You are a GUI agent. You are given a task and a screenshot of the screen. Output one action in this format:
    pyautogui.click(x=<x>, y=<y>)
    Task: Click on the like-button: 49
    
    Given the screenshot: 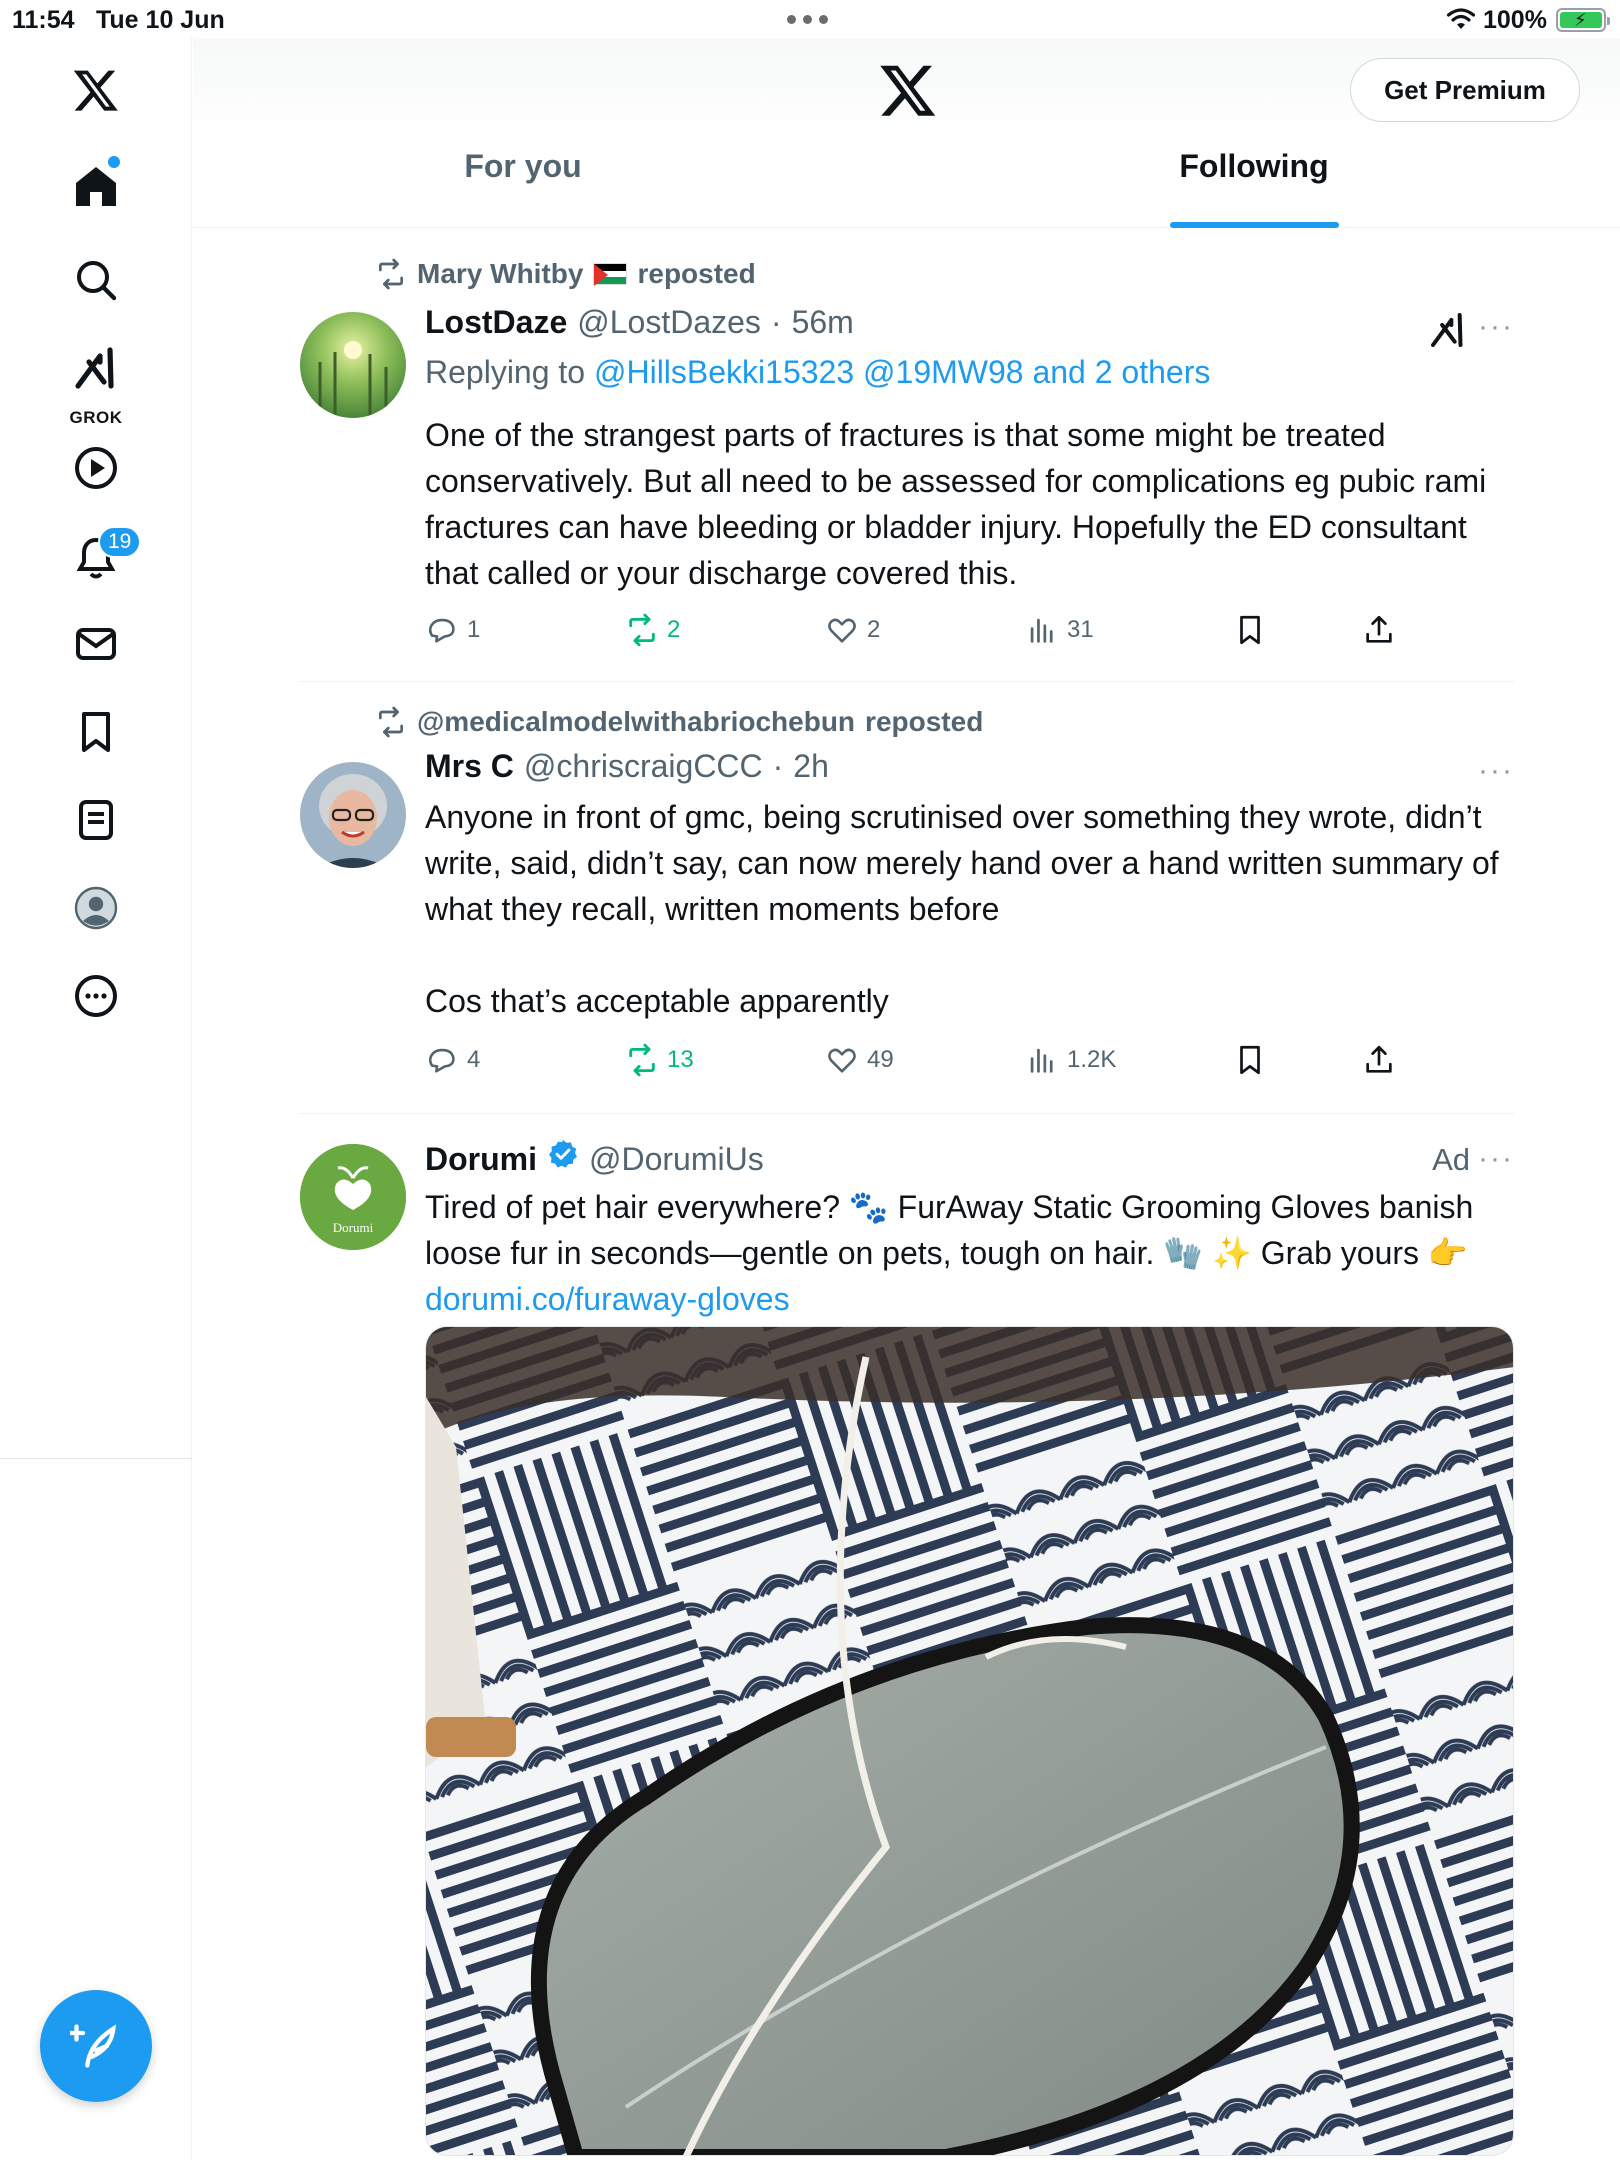 What is the action you would take?
    pyautogui.click(x=859, y=1060)
    